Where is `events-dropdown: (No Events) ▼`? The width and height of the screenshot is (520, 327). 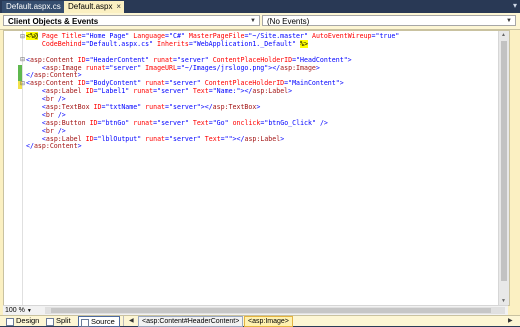 events-dropdown: (No Events) ▼ is located at coordinates (389, 20).